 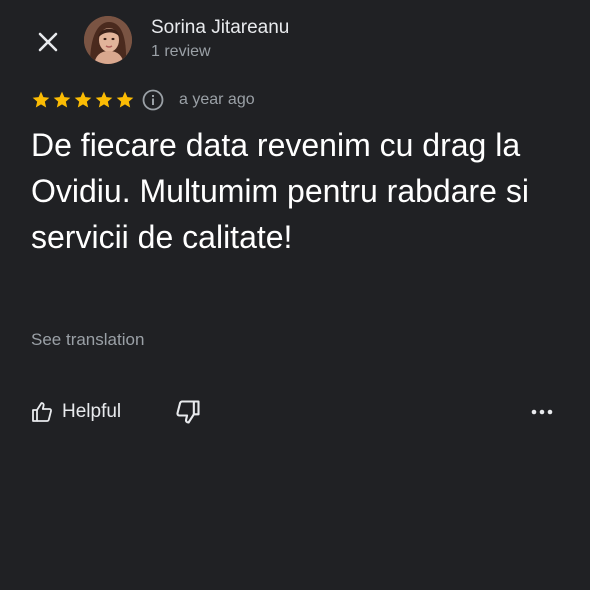 What do you see at coordinates (92, 411) in the screenshot?
I see `helpful-label: Helpful` at bounding box center [92, 411].